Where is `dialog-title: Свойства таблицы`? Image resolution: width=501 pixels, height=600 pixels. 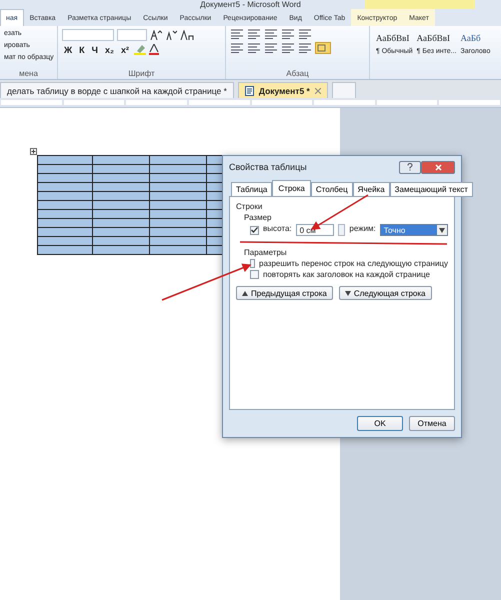
dialog-title: Свойства таблицы is located at coordinates (268, 167).